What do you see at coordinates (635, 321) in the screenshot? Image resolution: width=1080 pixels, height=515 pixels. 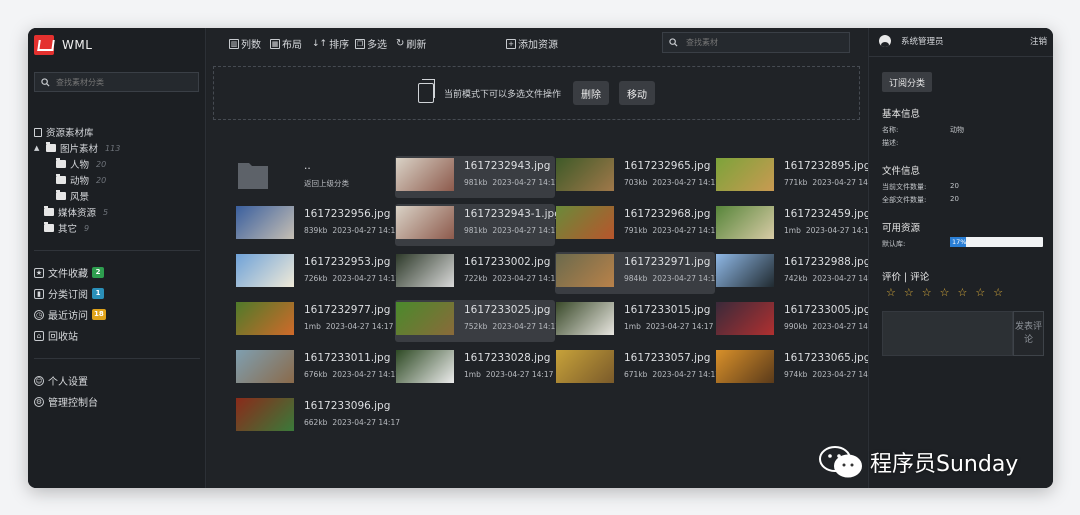 I see `file-item: 1617233015.jpg 1mb 2023-04-27 14:17` at bounding box center [635, 321].